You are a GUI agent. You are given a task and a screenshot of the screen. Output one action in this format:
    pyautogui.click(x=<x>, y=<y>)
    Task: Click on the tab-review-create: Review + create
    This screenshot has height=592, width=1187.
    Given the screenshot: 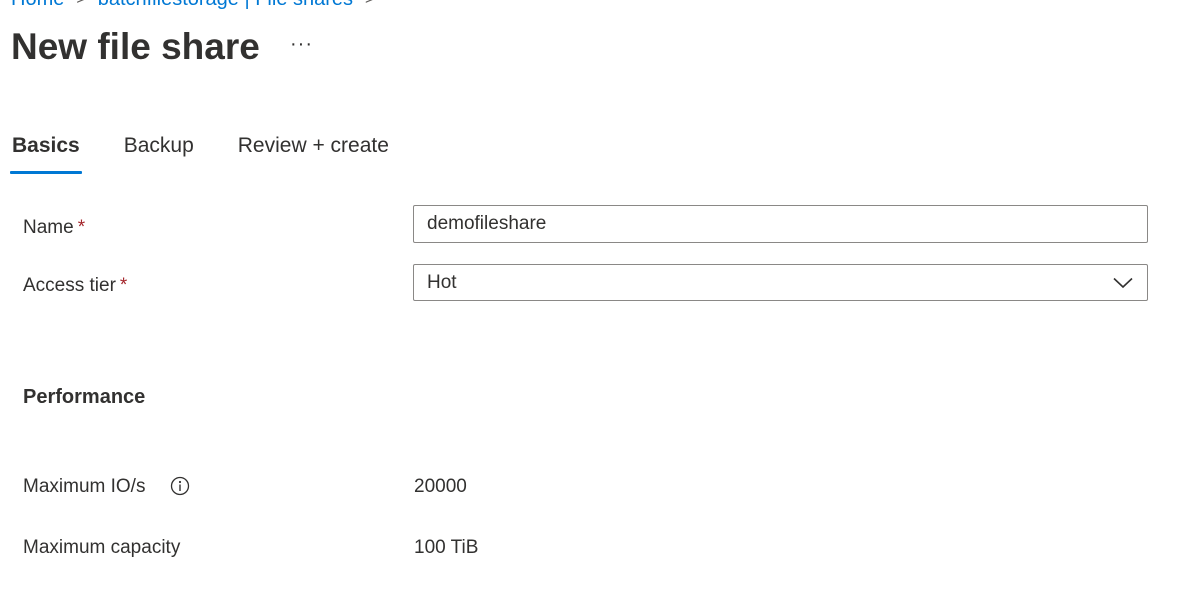 What is the action you would take?
    pyautogui.click(x=313, y=150)
    